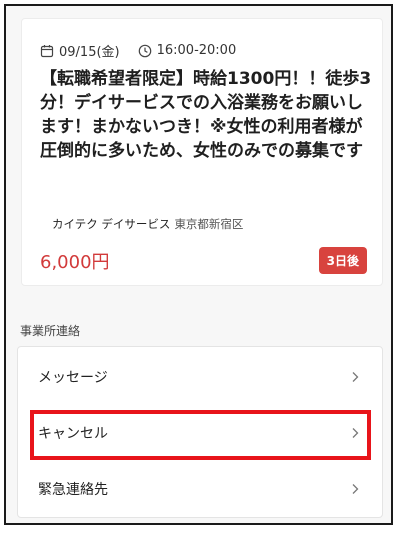  I want to click on days-until-badge: 3日後, so click(342, 260).